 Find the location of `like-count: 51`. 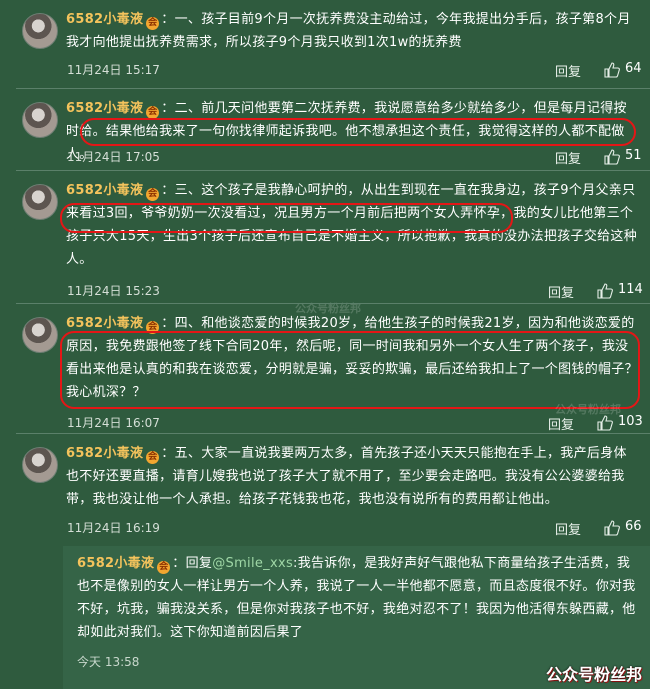

like-count: 51 is located at coordinates (633, 155).